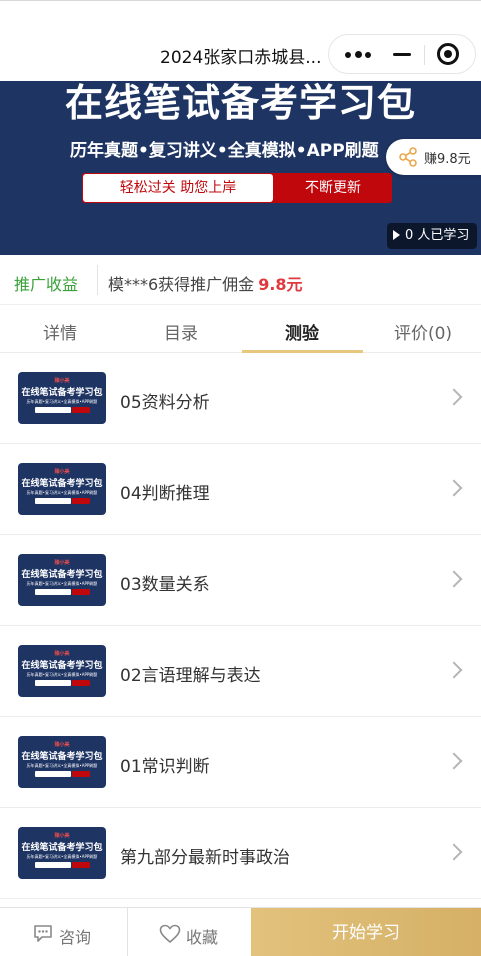 The image size is (481, 956). Describe the element at coordinates (333, 188) in the screenshot. I see `banner-slogan-right: 不断更新` at that location.